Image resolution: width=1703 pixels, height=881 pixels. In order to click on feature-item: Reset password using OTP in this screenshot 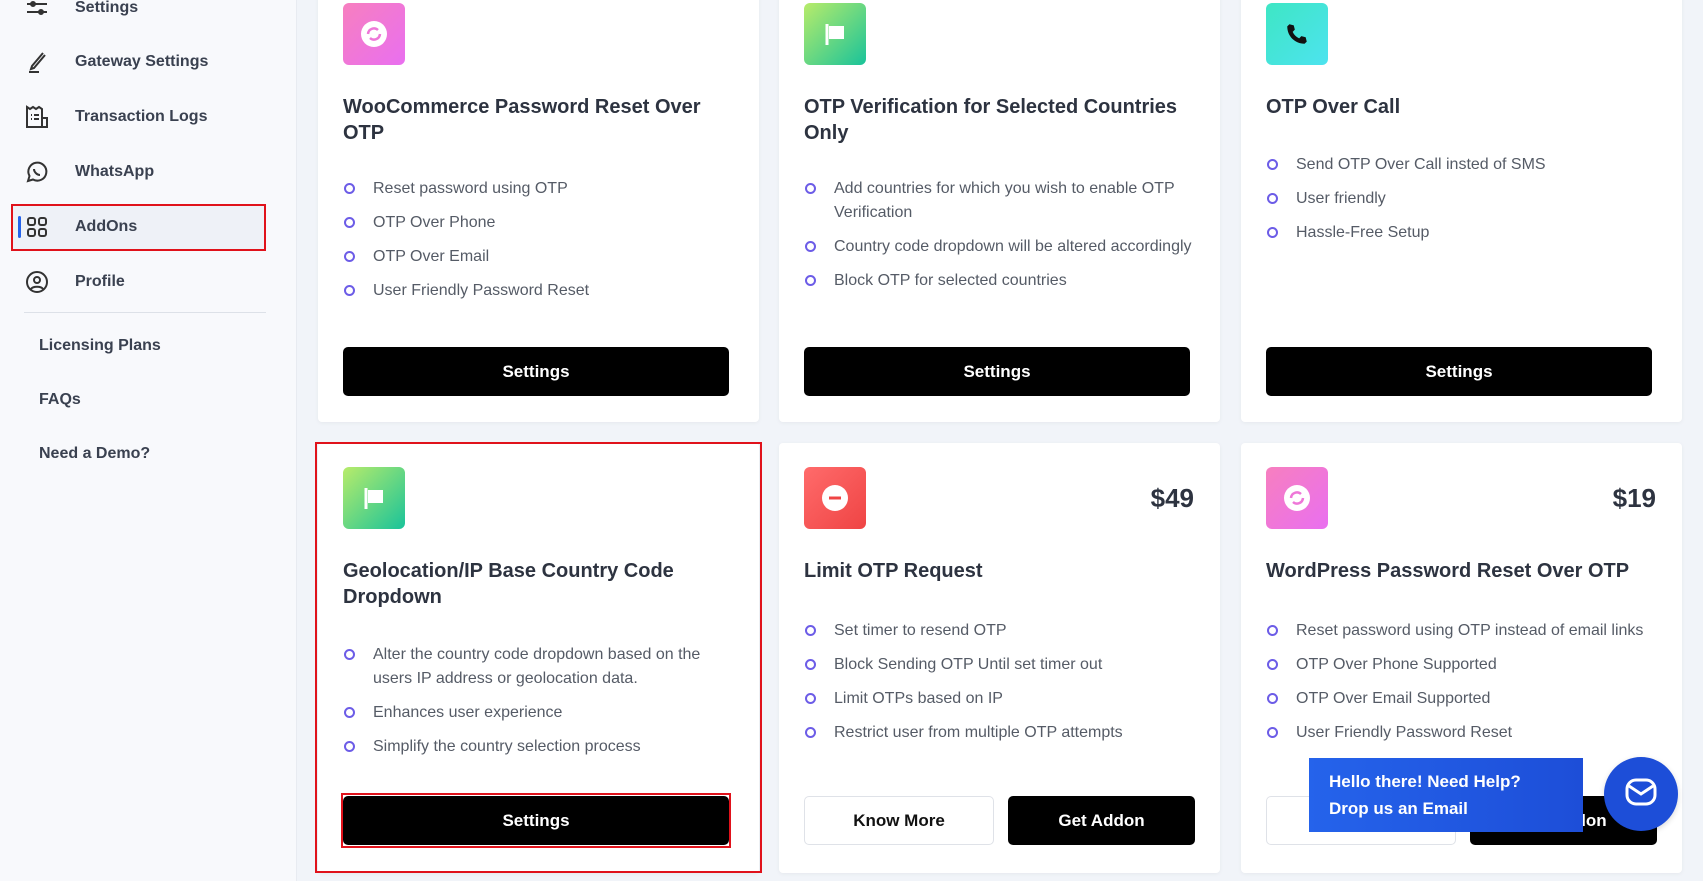, I will do `click(541, 189)`.